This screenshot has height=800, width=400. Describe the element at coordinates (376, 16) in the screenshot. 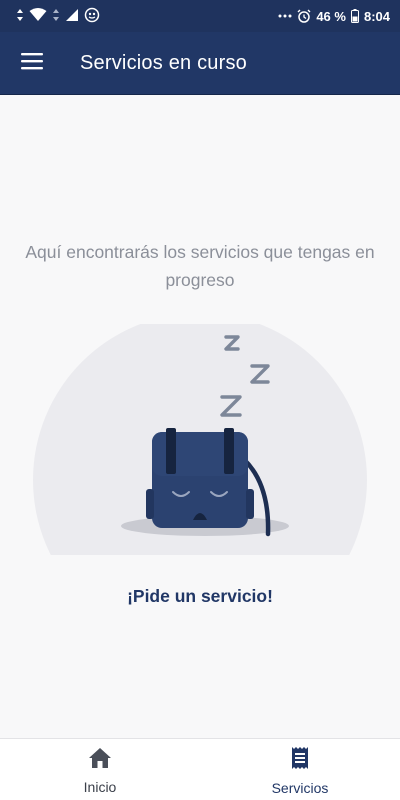

I see `status-time: 8:04` at that location.